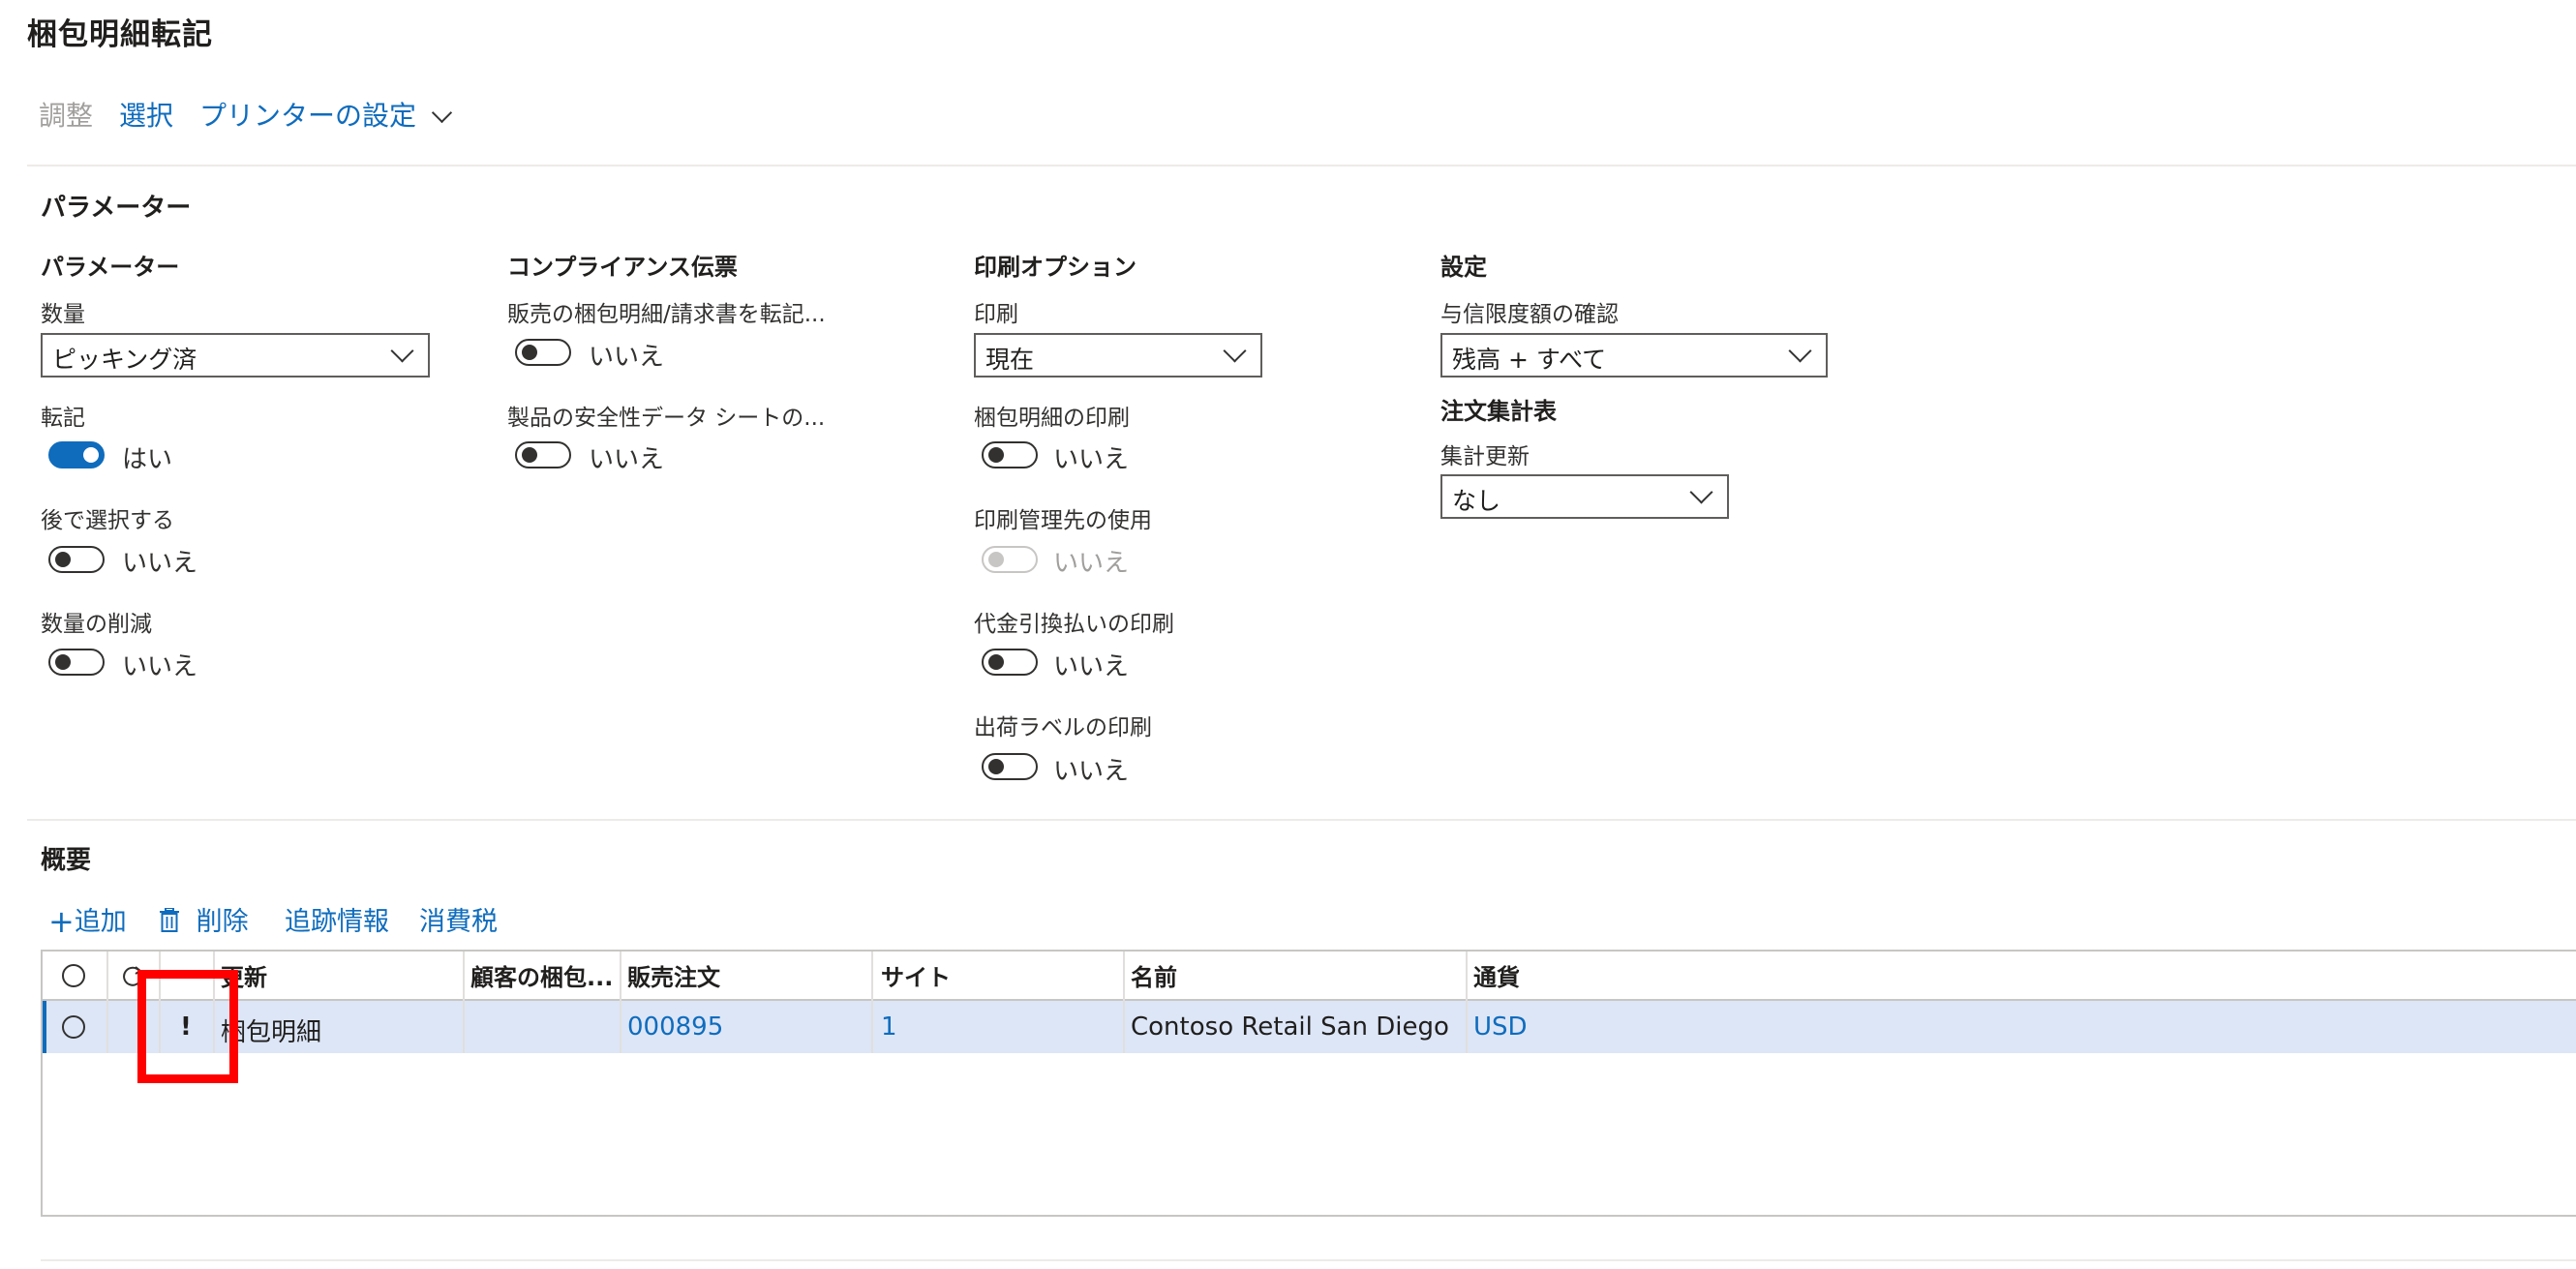 This screenshot has width=2576, height=1269. I want to click on printer-settings-label: プリンターの設定, so click(308, 116).